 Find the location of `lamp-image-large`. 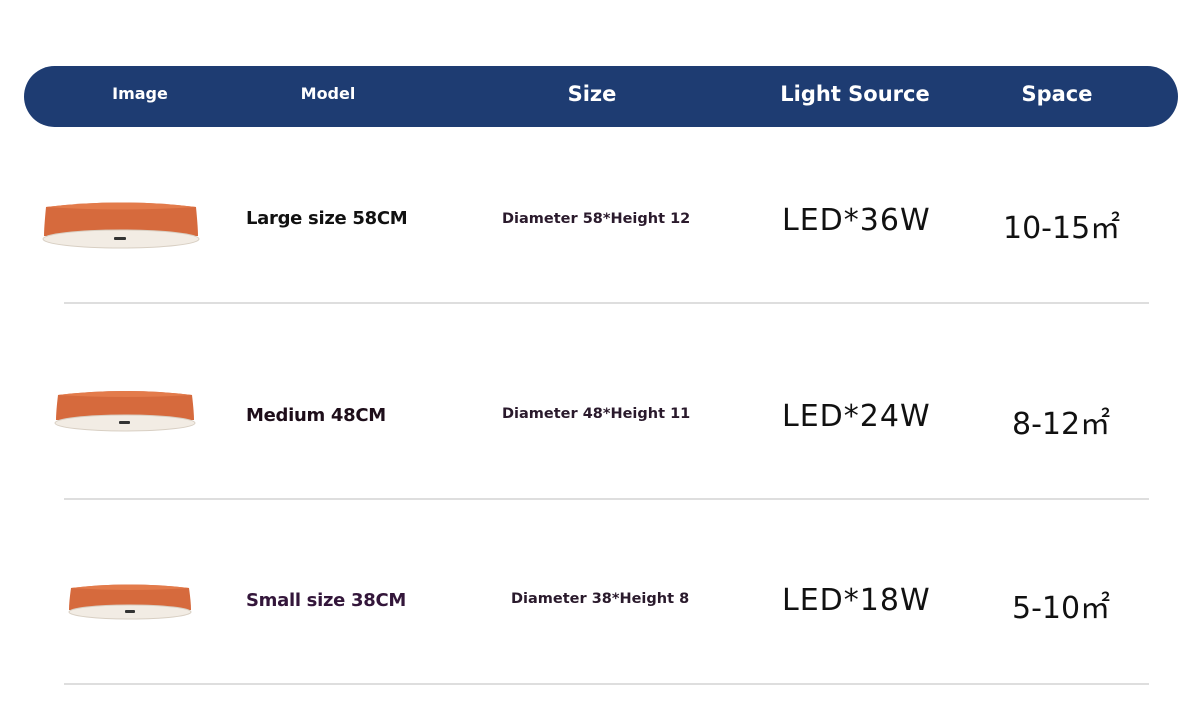

lamp-image-large is located at coordinates (121, 225).